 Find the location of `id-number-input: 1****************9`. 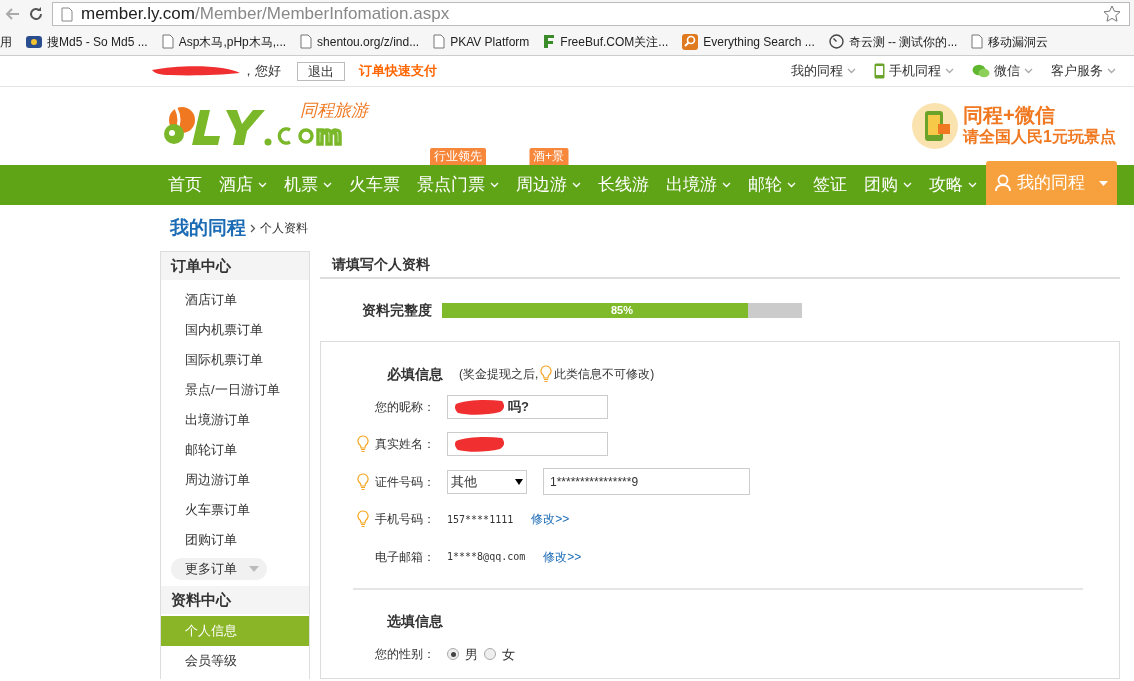

id-number-input: 1****************9 is located at coordinates (646, 482).